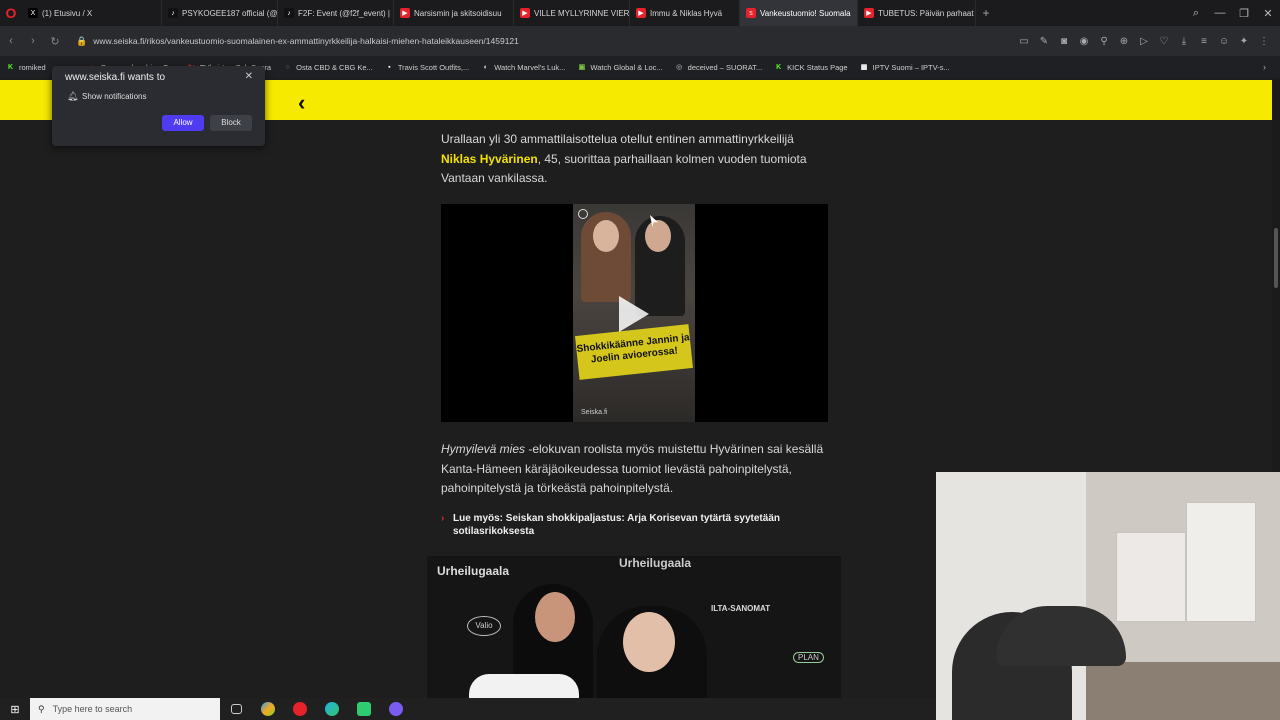 The image size is (1280, 720). What do you see at coordinates (1204, 41) in the screenshot?
I see `menu-icon: ≡` at bounding box center [1204, 41].